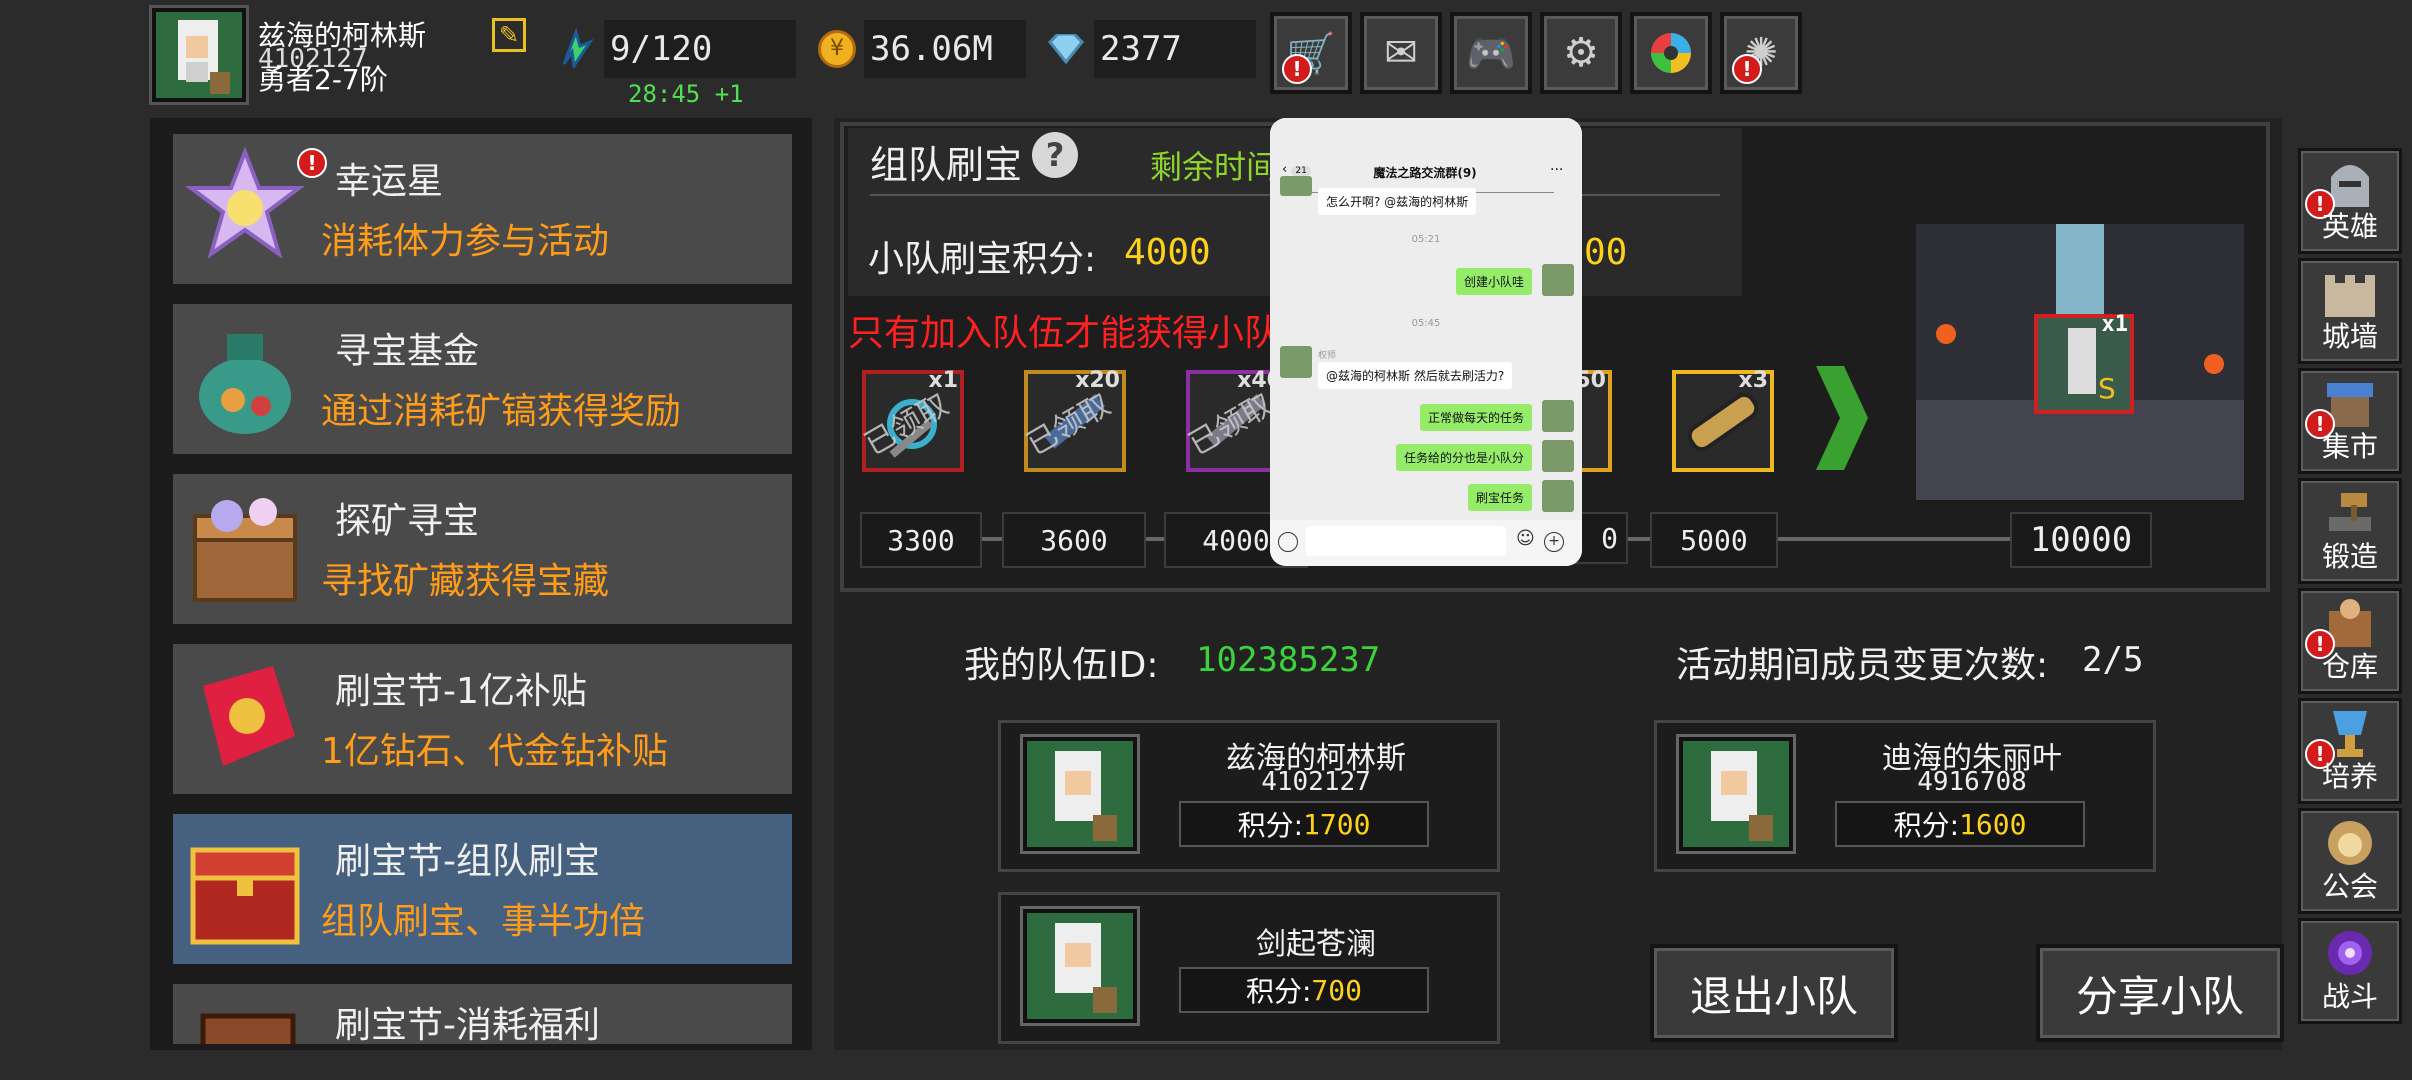 This screenshot has width=2412, height=1080. Describe the element at coordinates (2350, 953) in the screenshot. I see `portal-vortex-icon` at that location.